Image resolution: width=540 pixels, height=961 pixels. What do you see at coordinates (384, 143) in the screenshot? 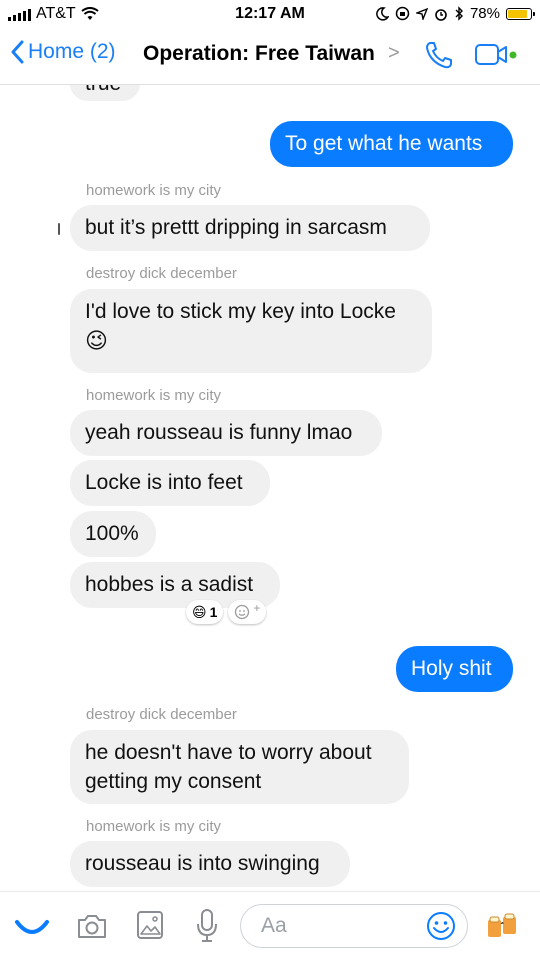
I see `message-text: To get what he wants` at bounding box center [384, 143].